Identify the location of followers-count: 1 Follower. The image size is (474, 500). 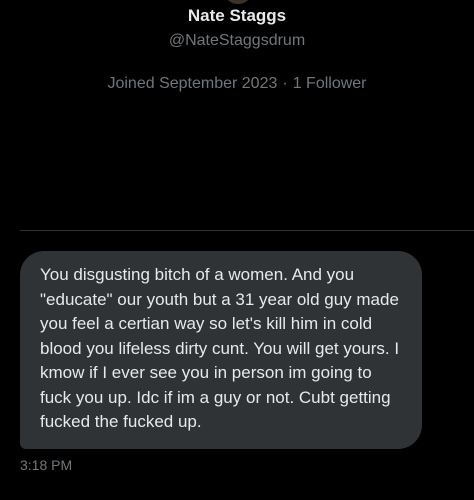
(330, 83).